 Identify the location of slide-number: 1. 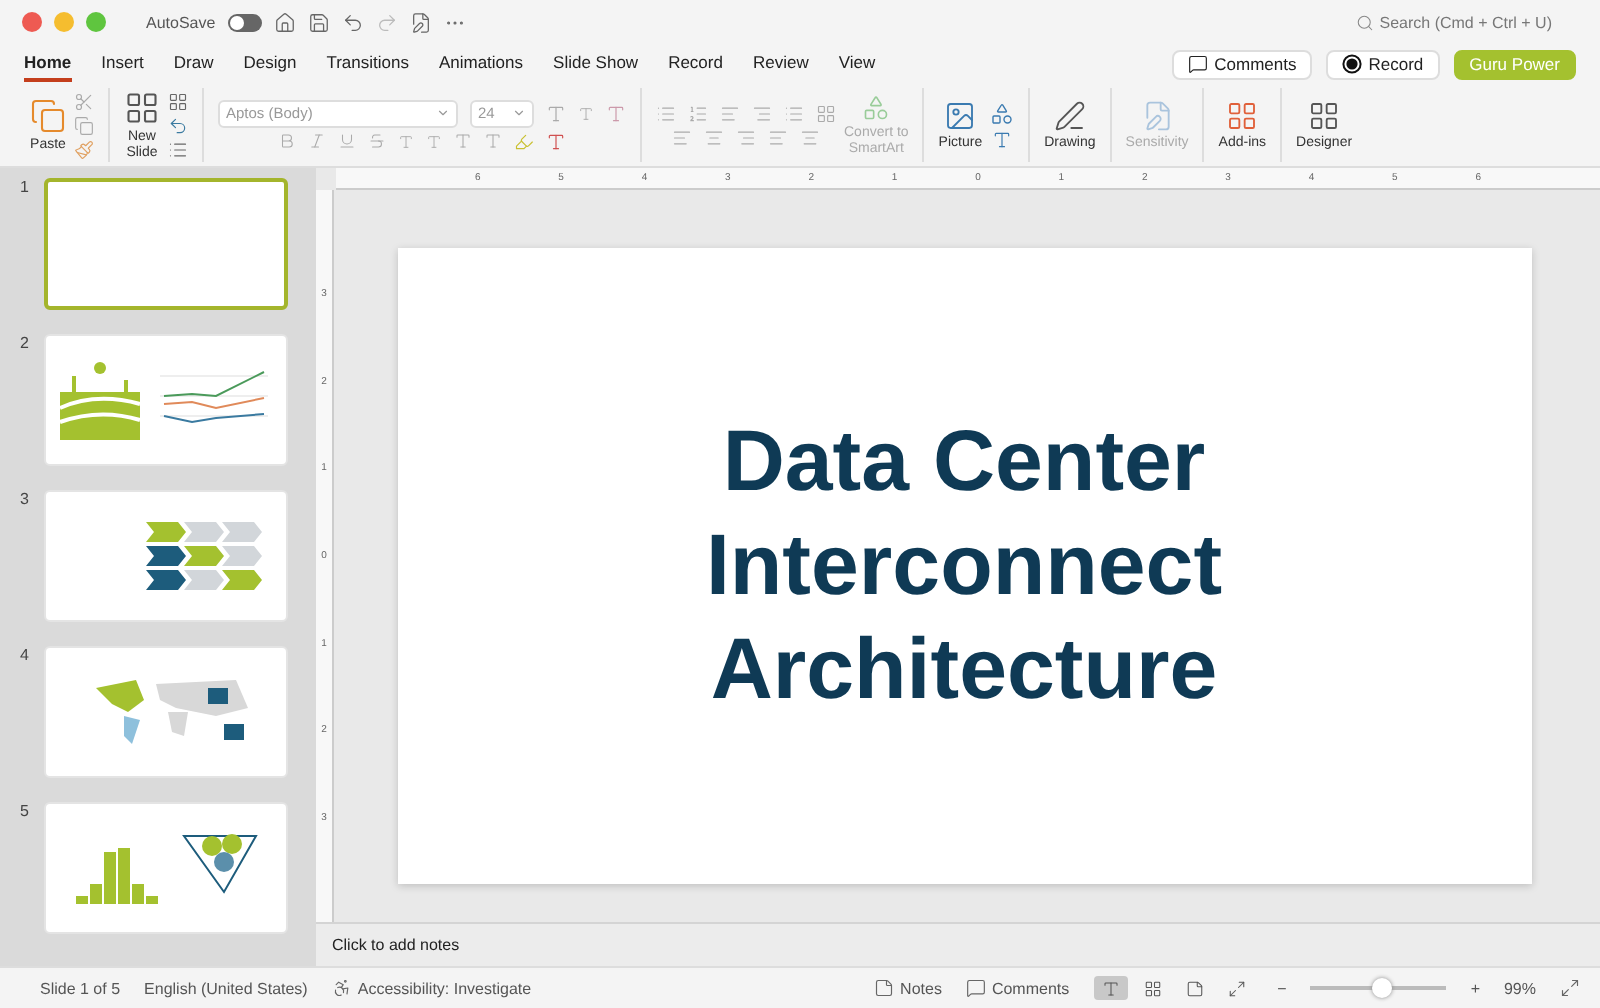
(24, 187).